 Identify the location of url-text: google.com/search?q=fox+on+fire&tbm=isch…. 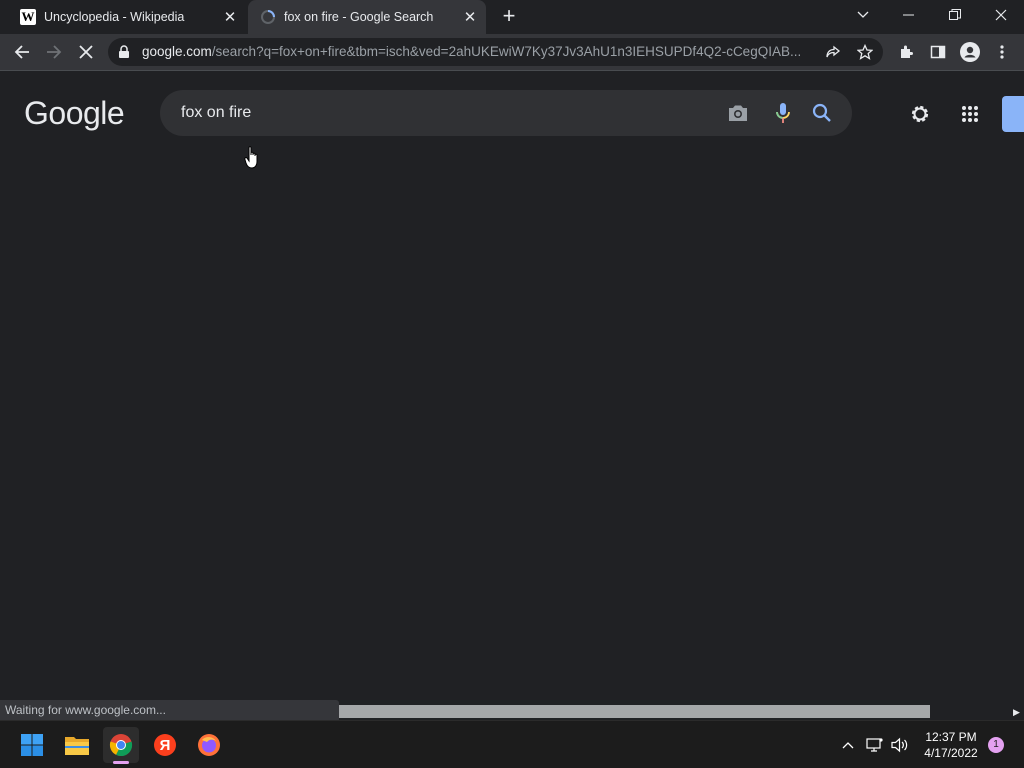
(482, 51).